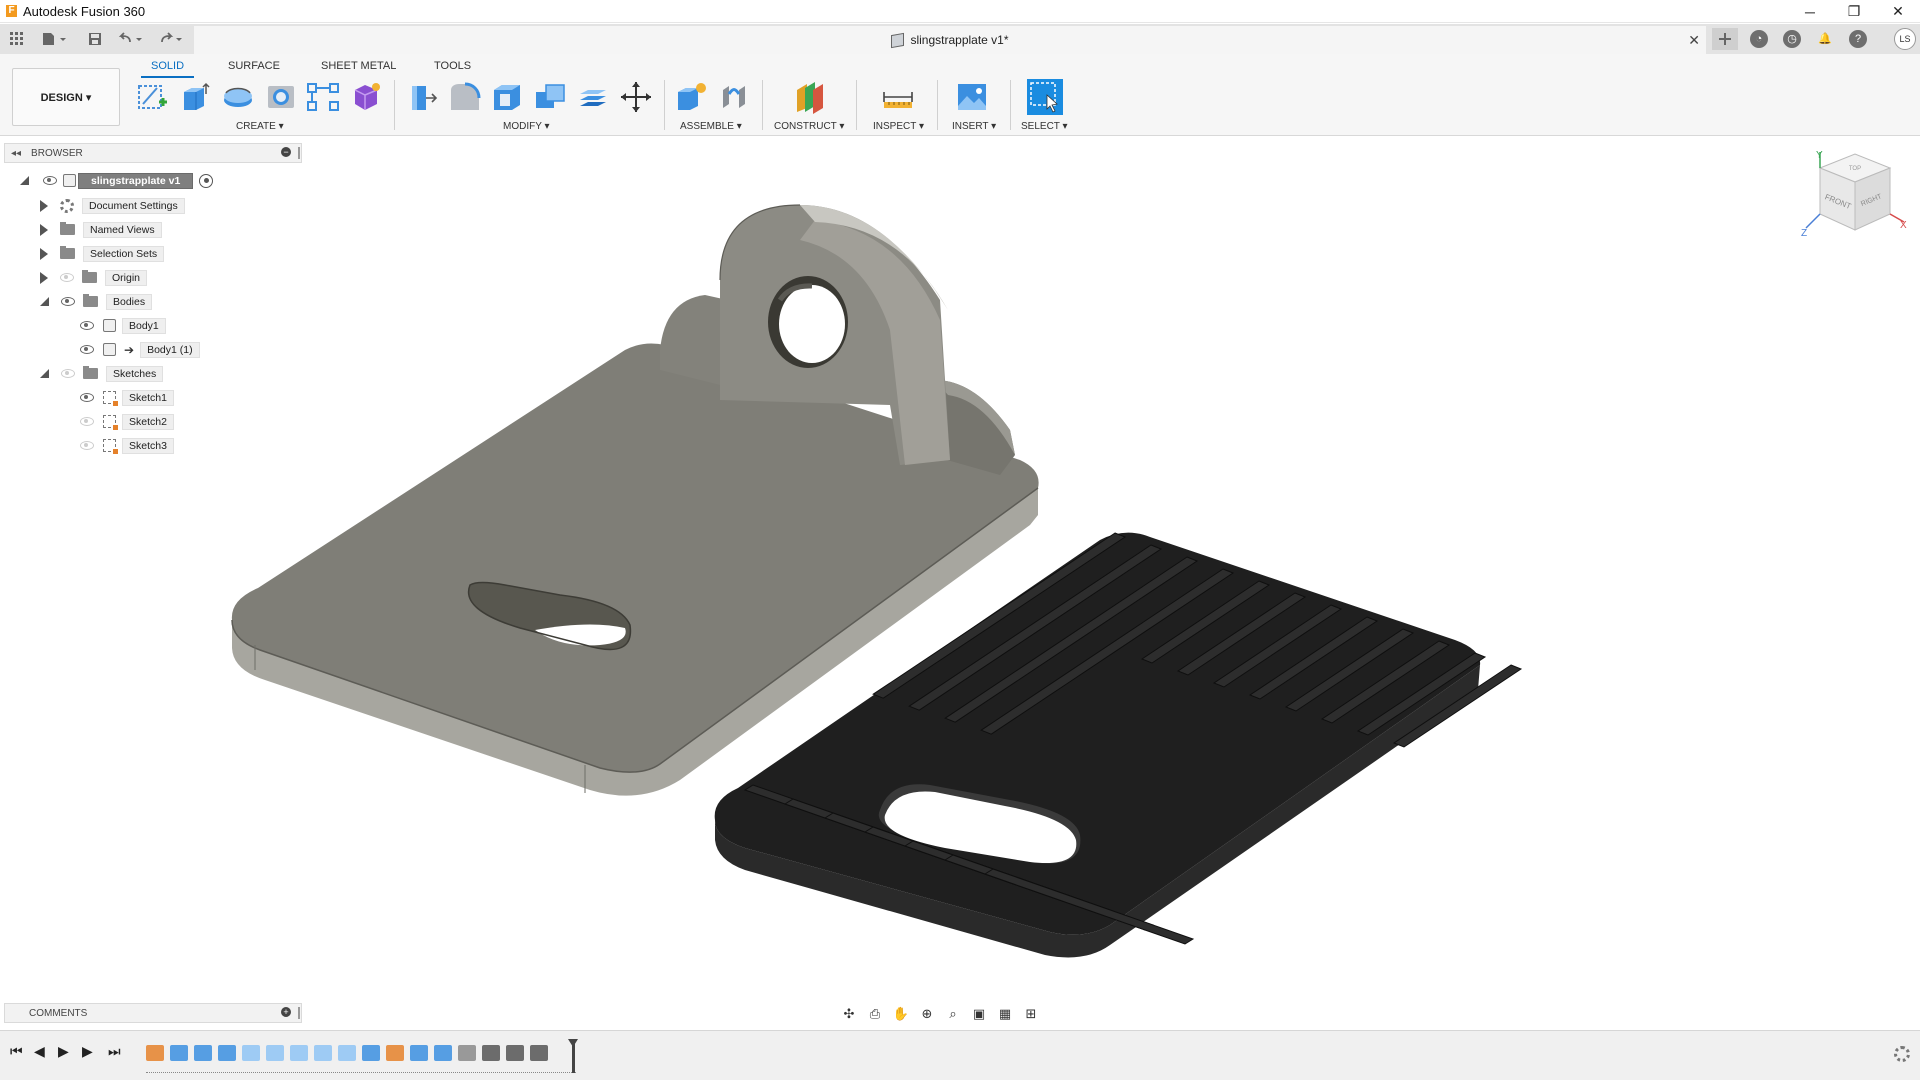 The height and width of the screenshot is (1080, 1920). I want to click on pattern-icon, so click(323, 97).